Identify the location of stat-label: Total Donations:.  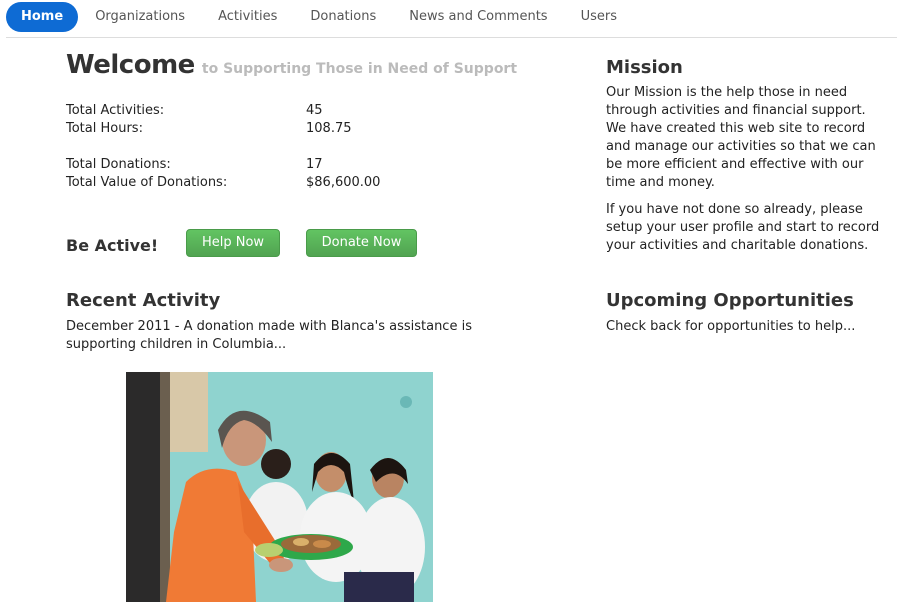
(118, 164).